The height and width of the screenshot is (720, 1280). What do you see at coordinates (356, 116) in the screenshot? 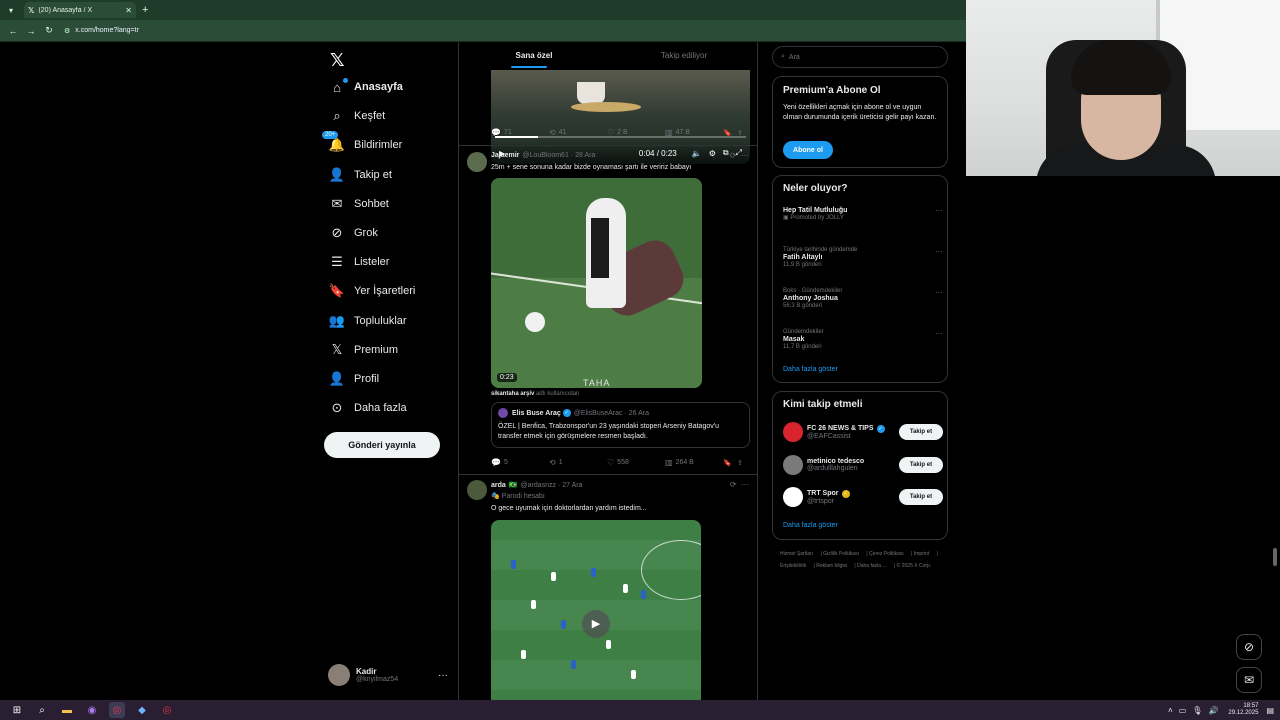
I see `nav-item: ⌕ Keşfet` at bounding box center [356, 116].